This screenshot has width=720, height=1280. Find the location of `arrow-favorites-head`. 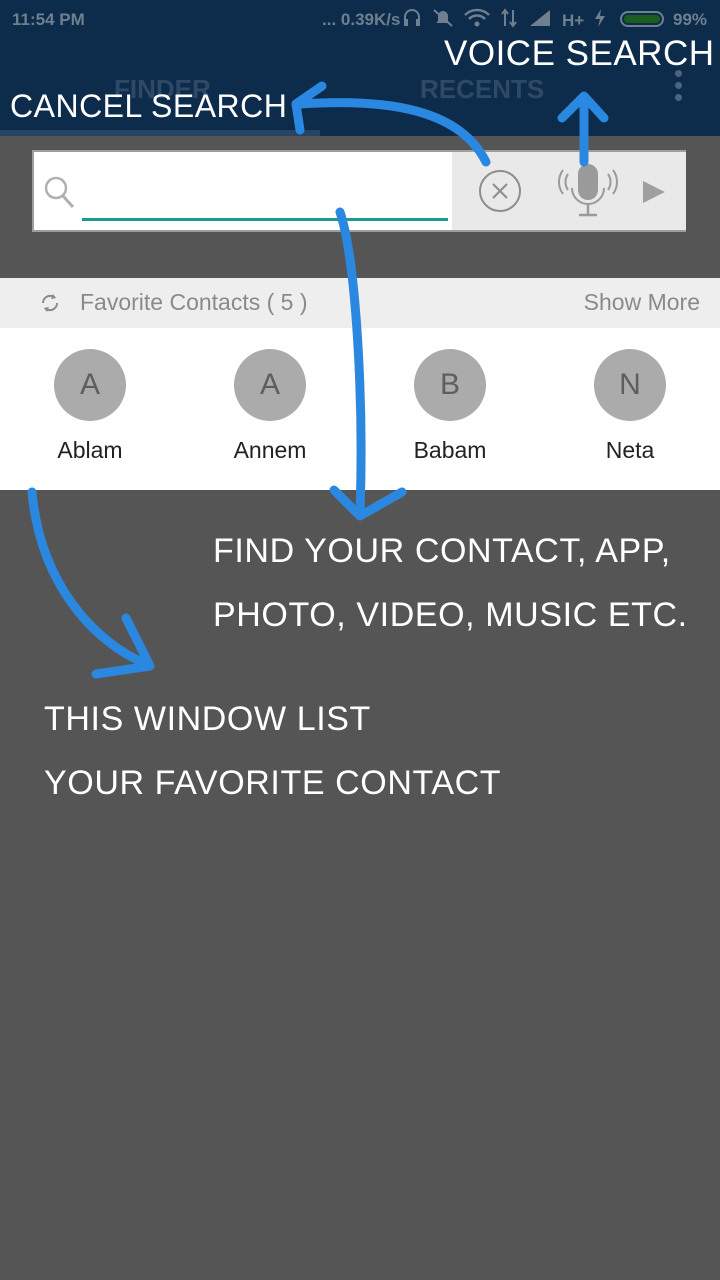

arrow-favorites-head is located at coordinates (123, 646).